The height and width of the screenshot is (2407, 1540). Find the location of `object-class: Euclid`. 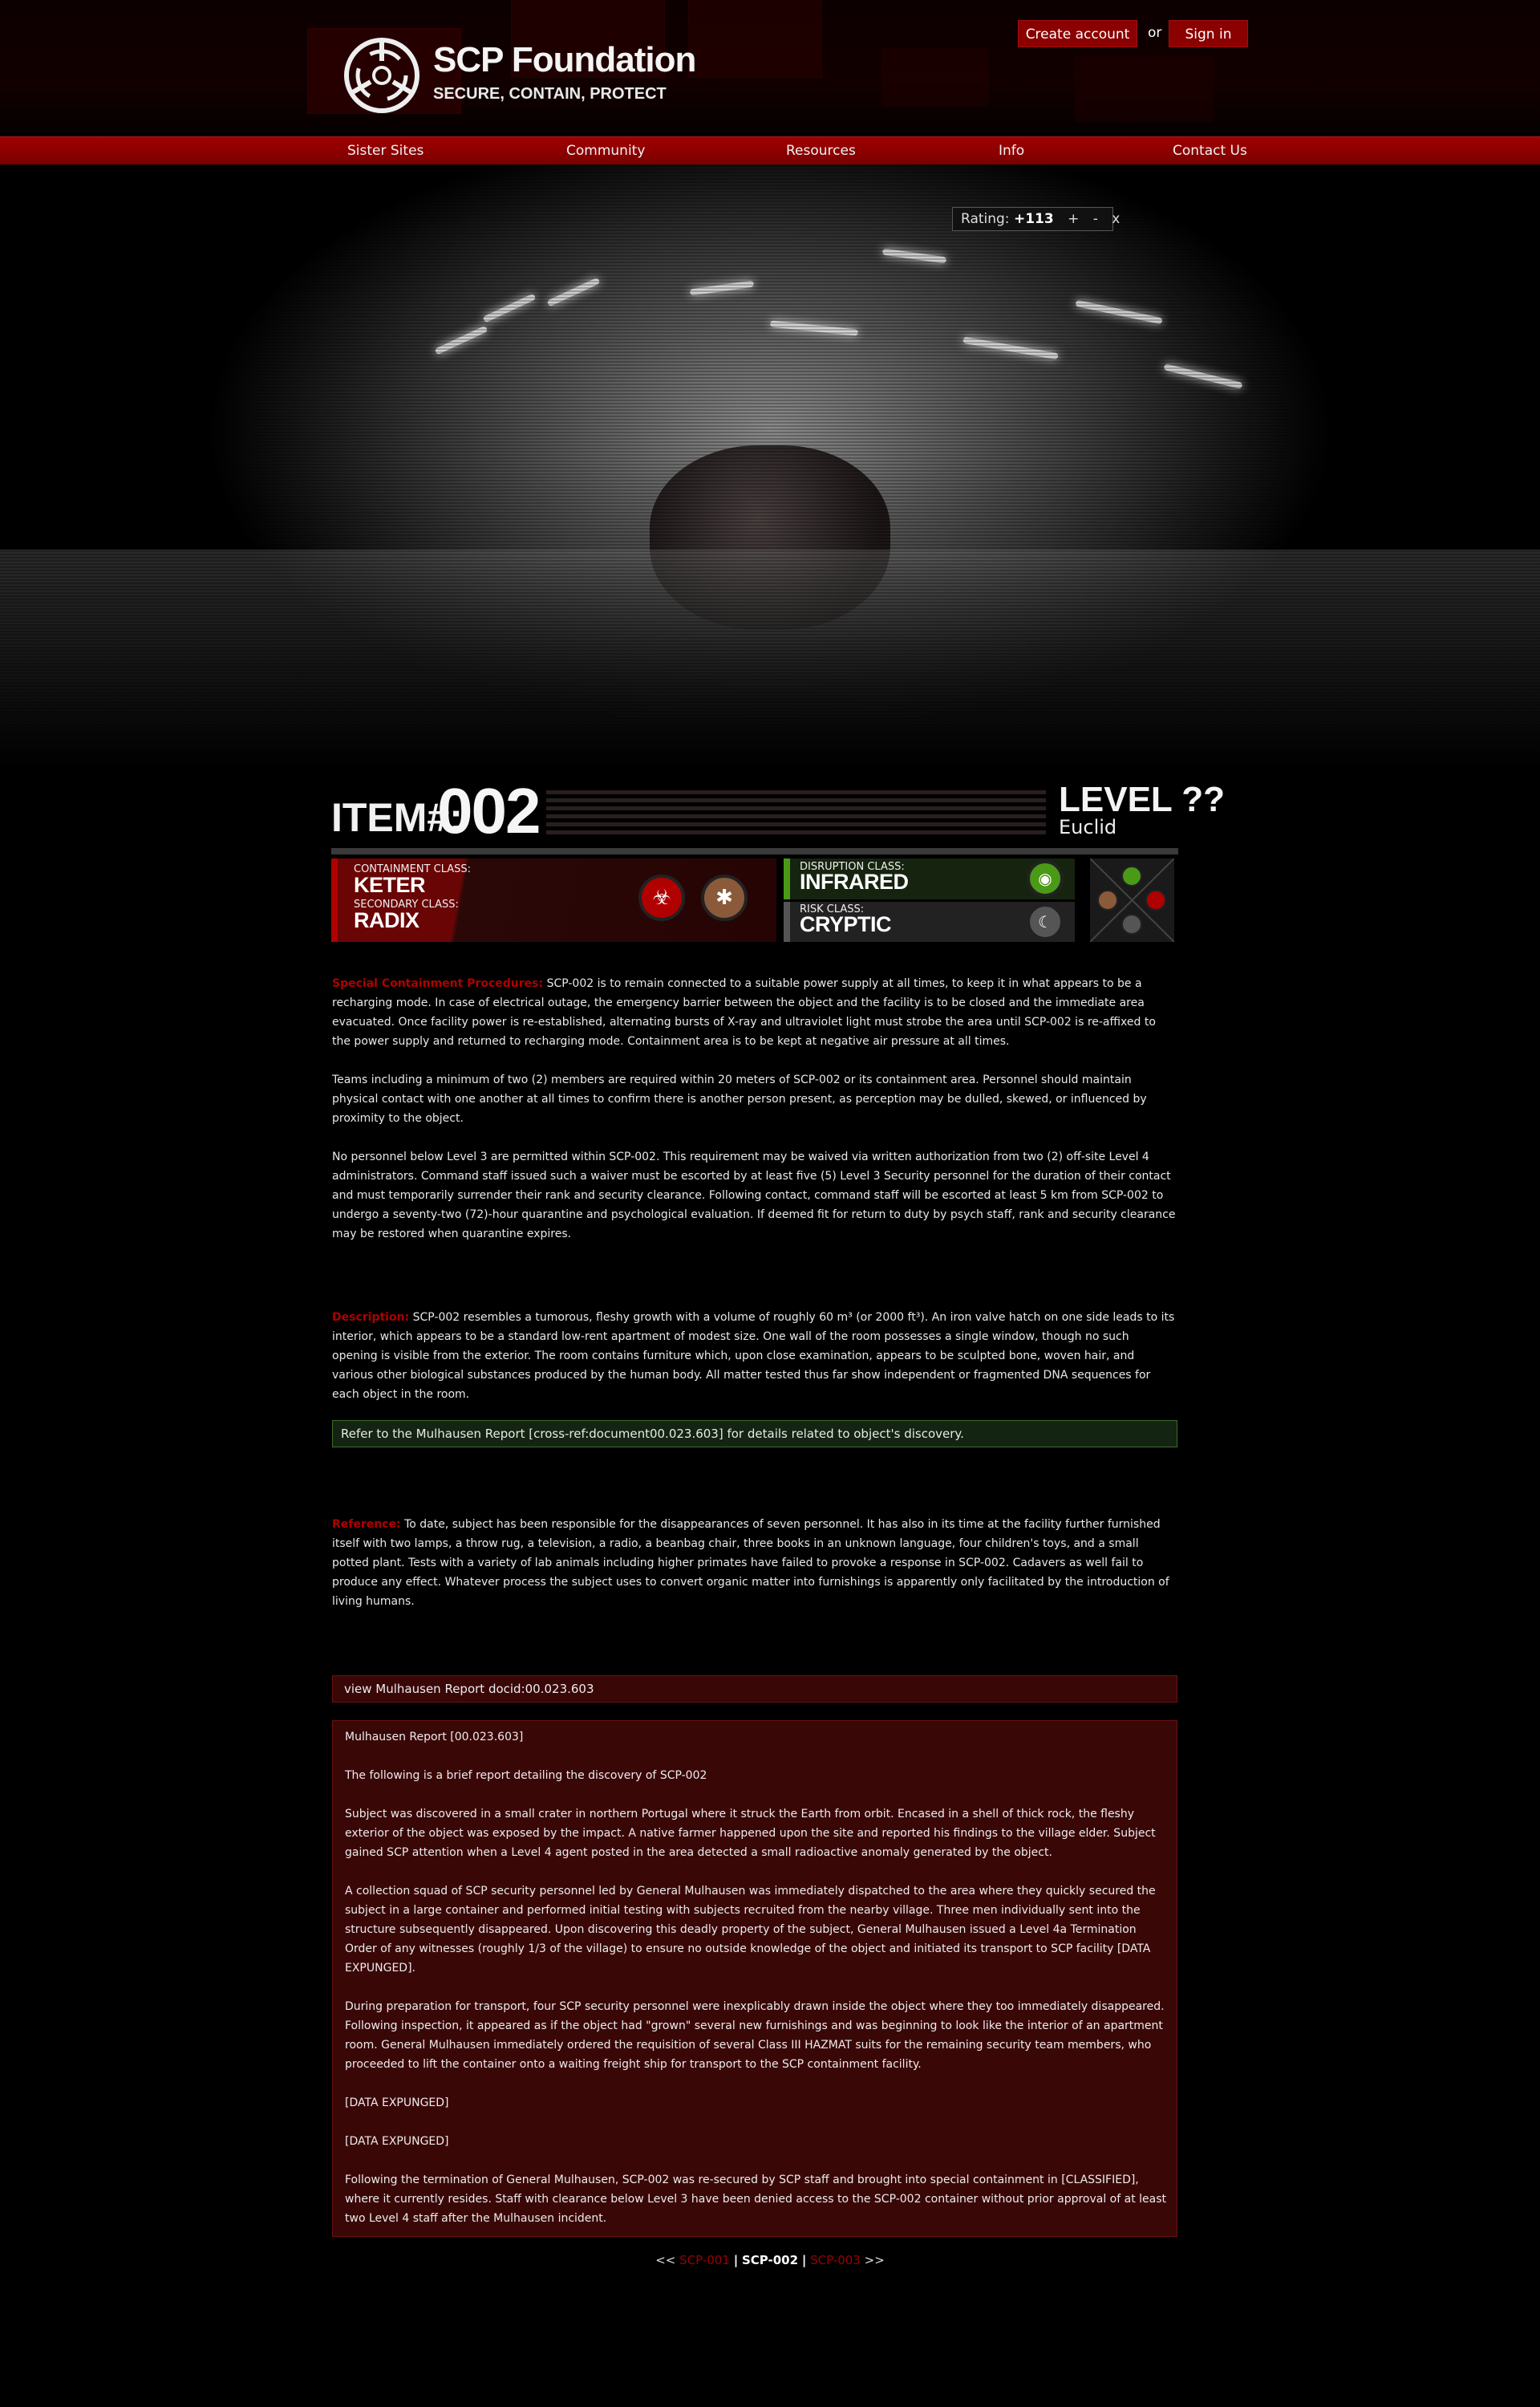

object-class: Euclid is located at coordinates (1088, 827).